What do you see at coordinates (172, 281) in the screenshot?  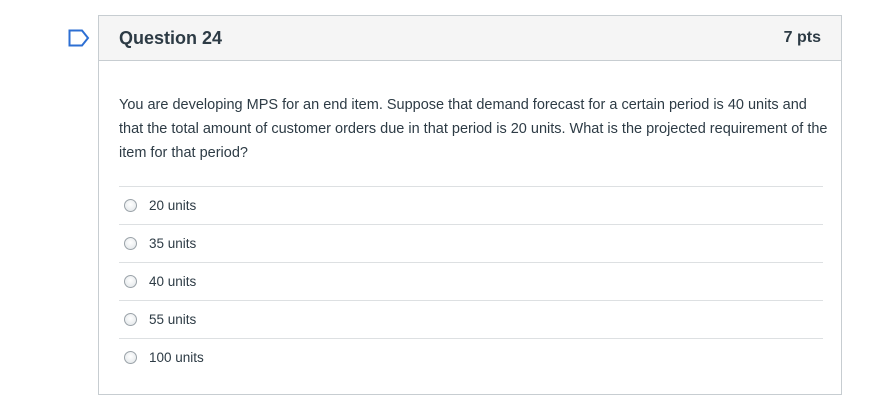 I see `answer-label: 40 units` at bounding box center [172, 281].